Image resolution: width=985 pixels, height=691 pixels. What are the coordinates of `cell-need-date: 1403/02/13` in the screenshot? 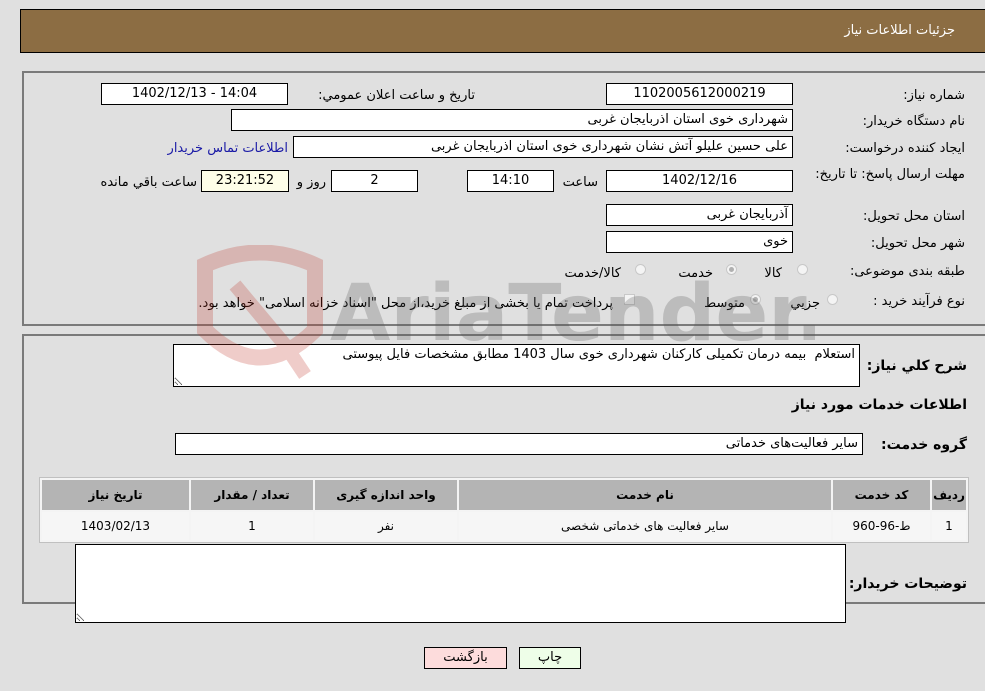 It's located at (115, 526).